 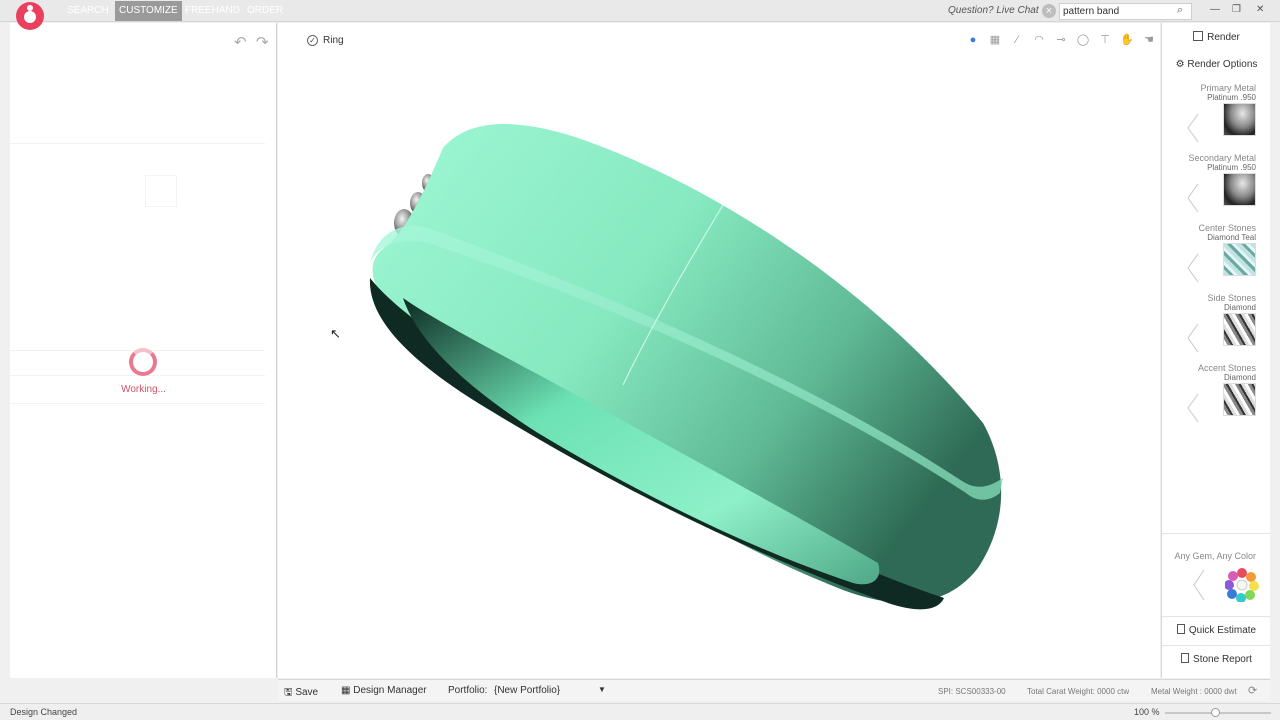 What do you see at coordinates (1236, 9) in the screenshot?
I see `restore-icon: ❐` at bounding box center [1236, 9].